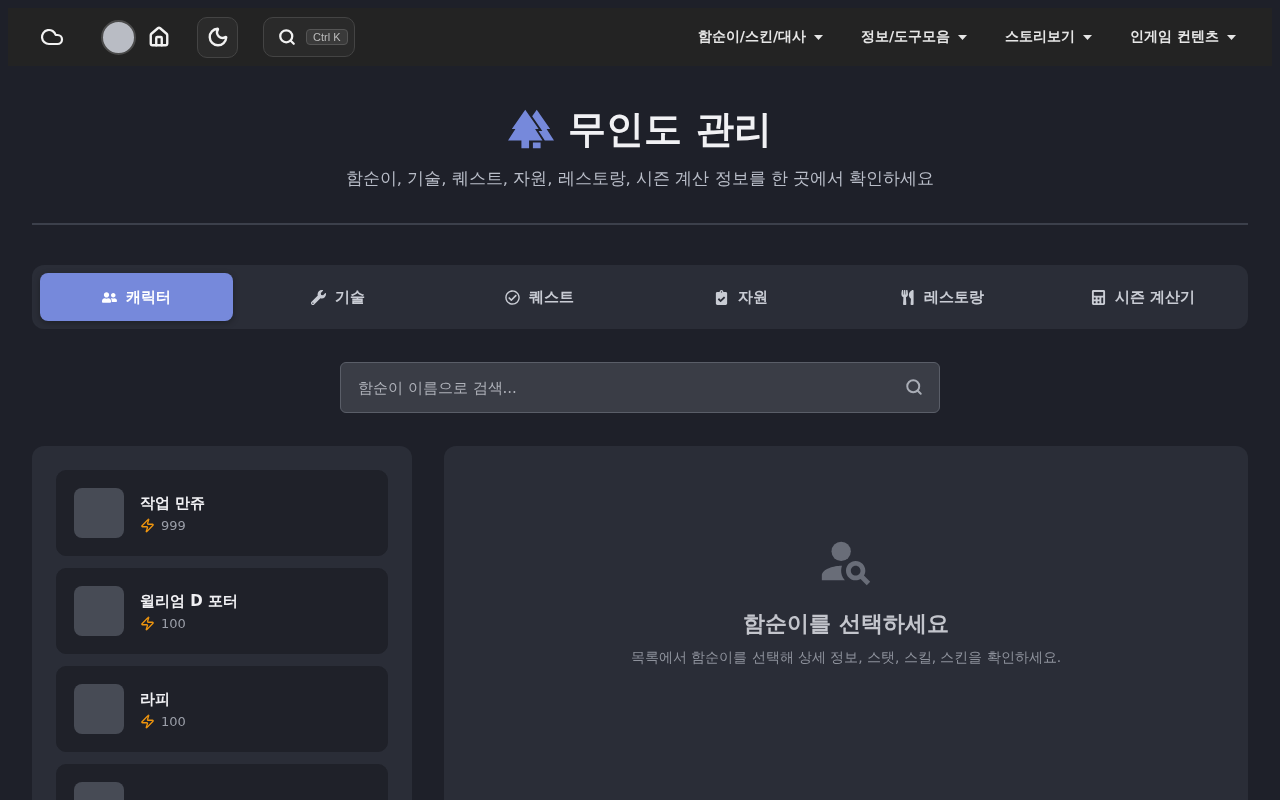 The width and height of the screenshot is (1280, 800). I want to click on home-icon, so click(159, 37).